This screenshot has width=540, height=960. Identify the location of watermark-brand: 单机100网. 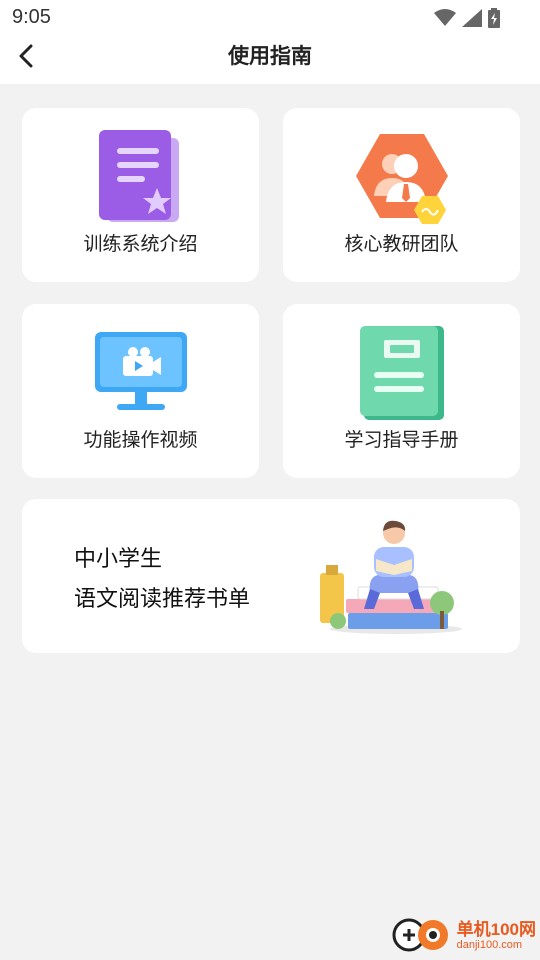
(496, 929).